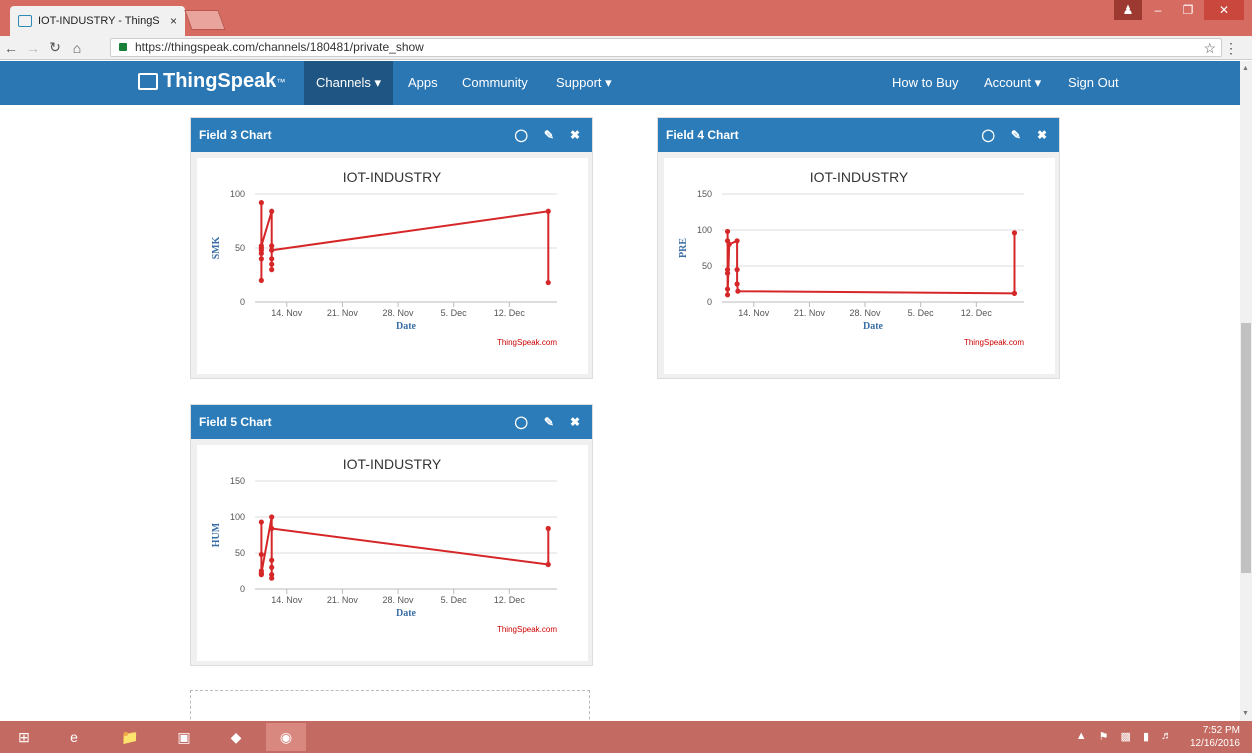  I want to click on bookmark-star-icon: ☆, so click(1209, 48).